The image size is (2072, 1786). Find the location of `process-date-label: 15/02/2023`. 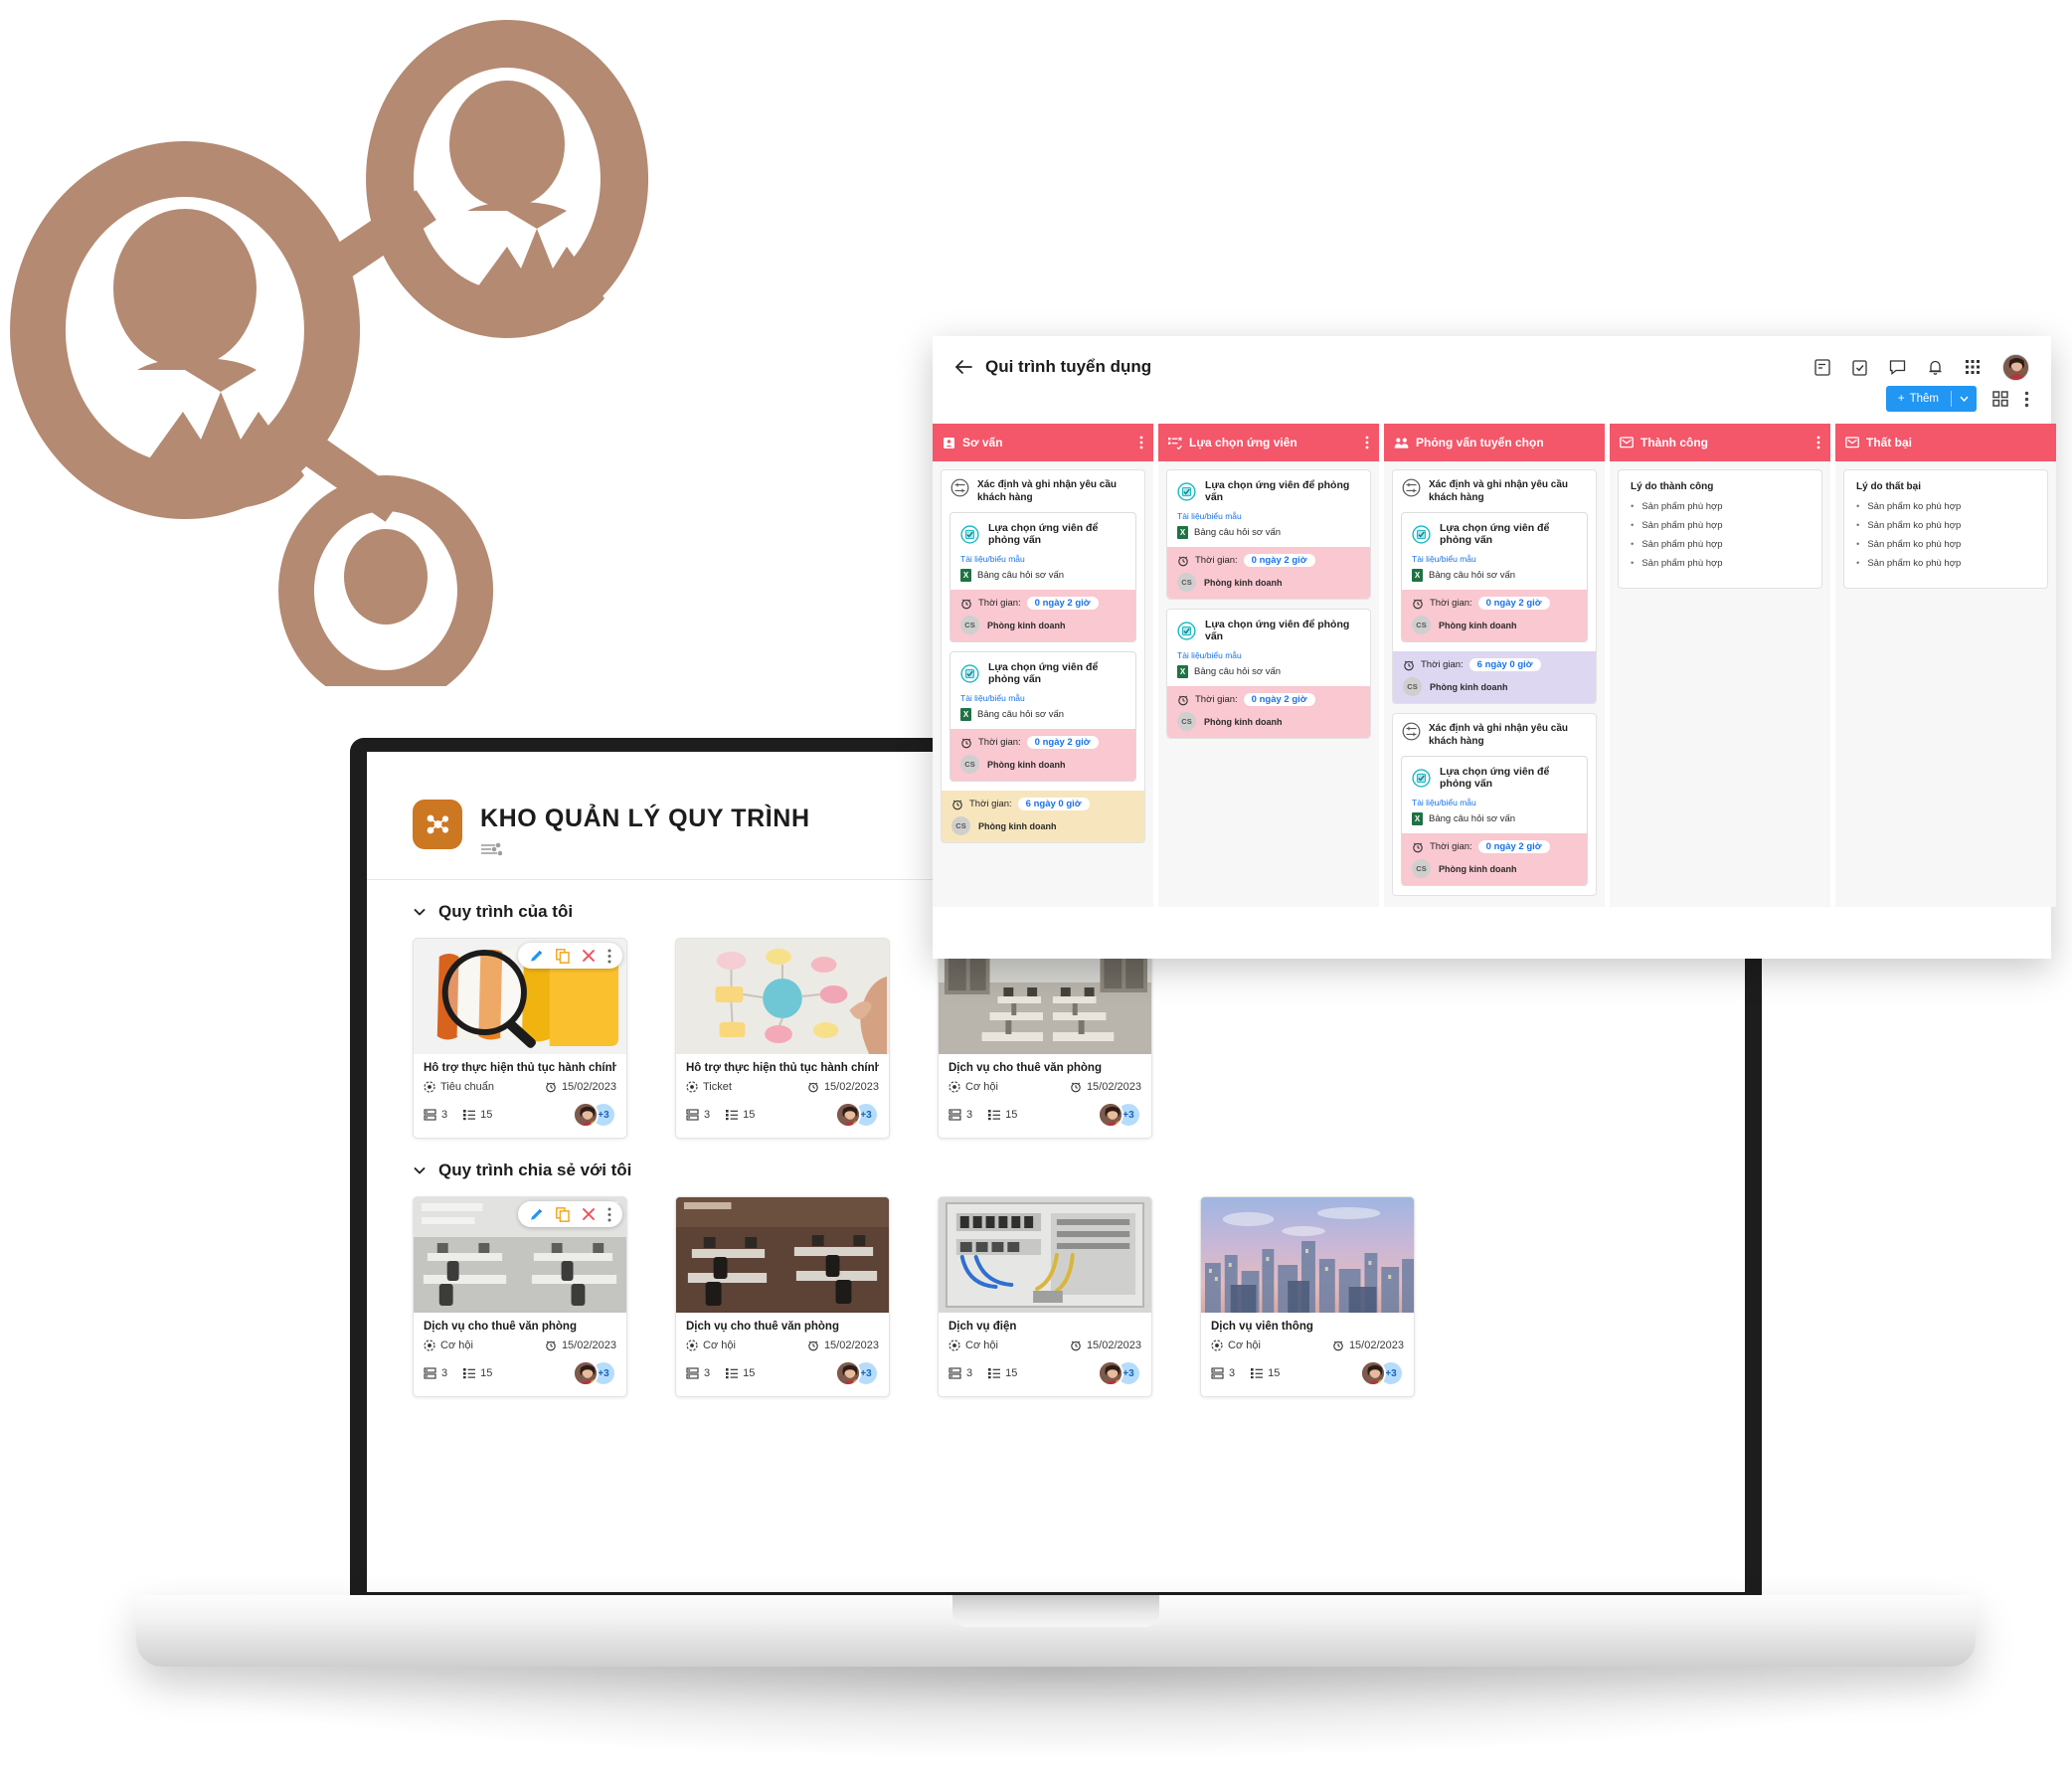

process-date-label: 15/02/2023 is located at coordinates (1376, 1345).